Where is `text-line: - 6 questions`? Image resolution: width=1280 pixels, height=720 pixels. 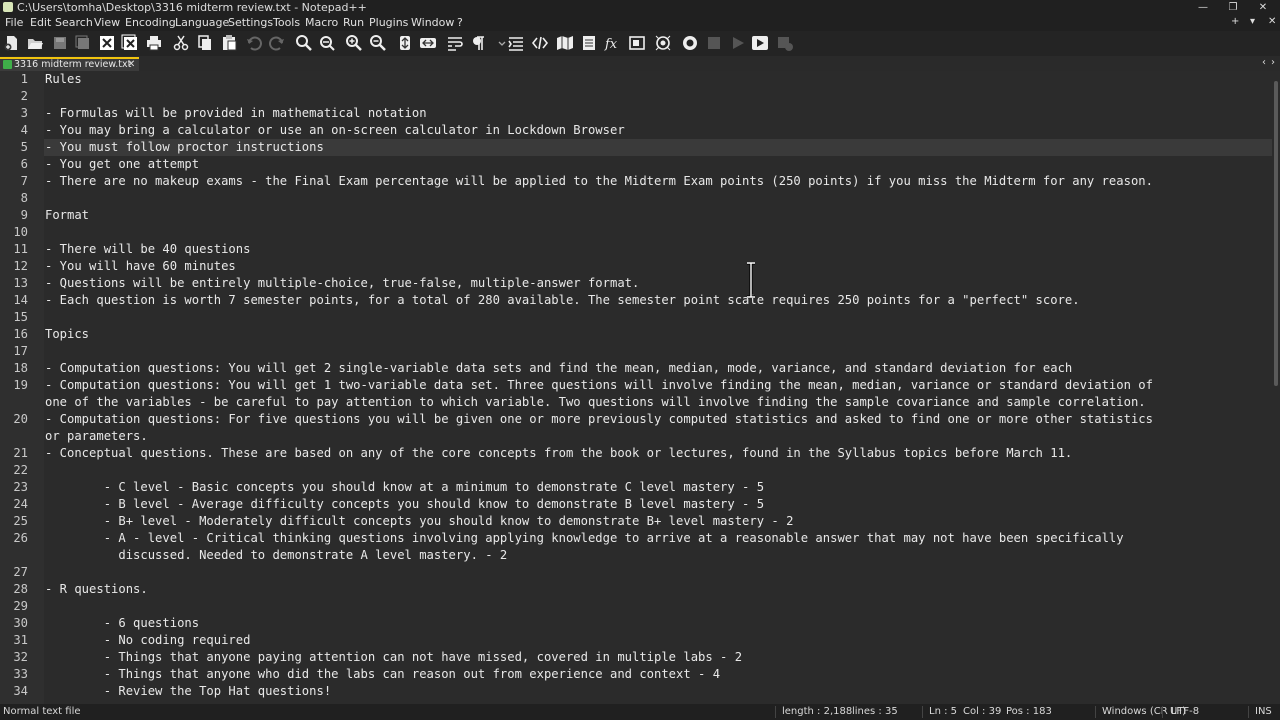
text-line: - 6 questions is located at coordinates (122, 623).